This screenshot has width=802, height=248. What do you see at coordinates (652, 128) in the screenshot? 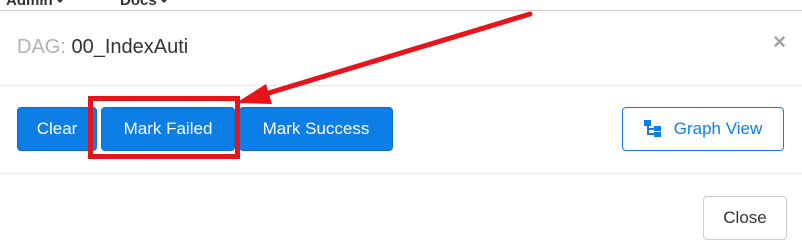
I see `sitemap-icon` at bounding box center [652, 128].